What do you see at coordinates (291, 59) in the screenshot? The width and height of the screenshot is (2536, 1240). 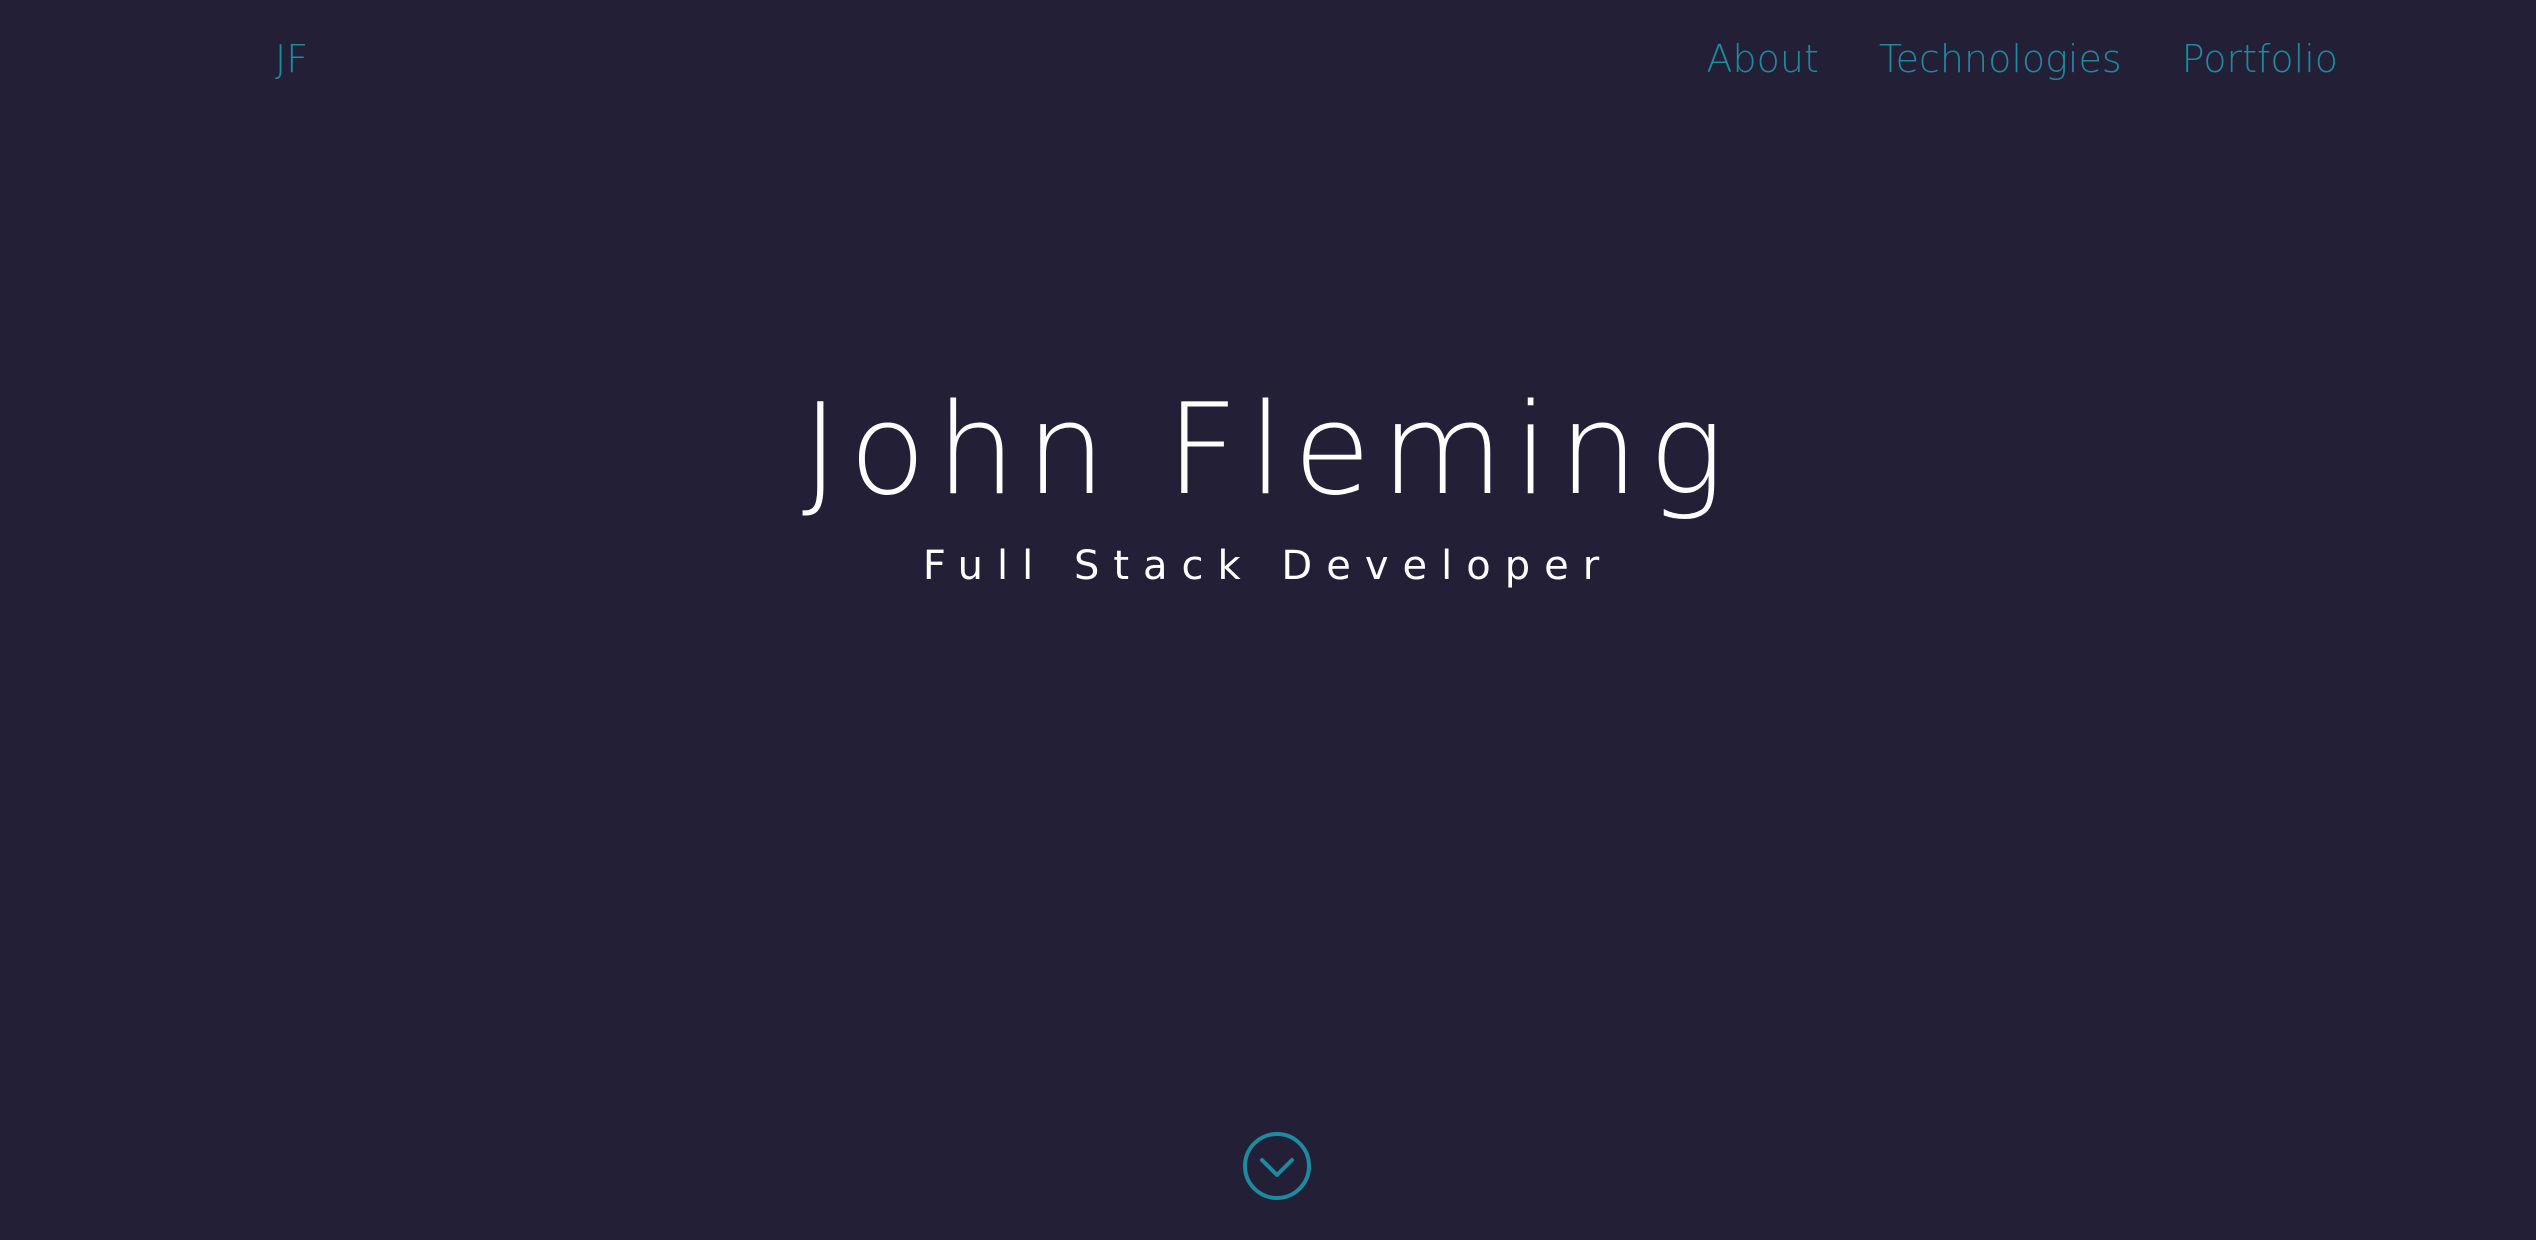 I see `logo-link: JF` at bounding box center [291, 59].